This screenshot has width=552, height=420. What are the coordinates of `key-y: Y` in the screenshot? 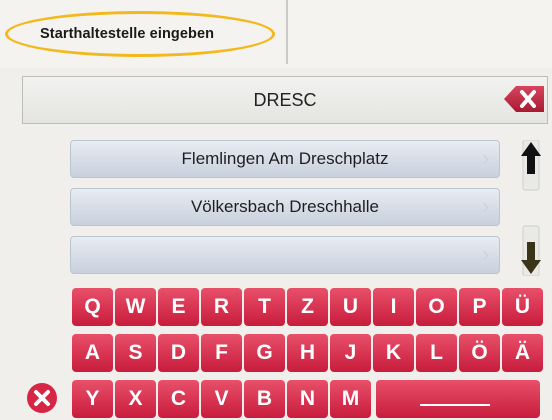 It's located at (92, 399).